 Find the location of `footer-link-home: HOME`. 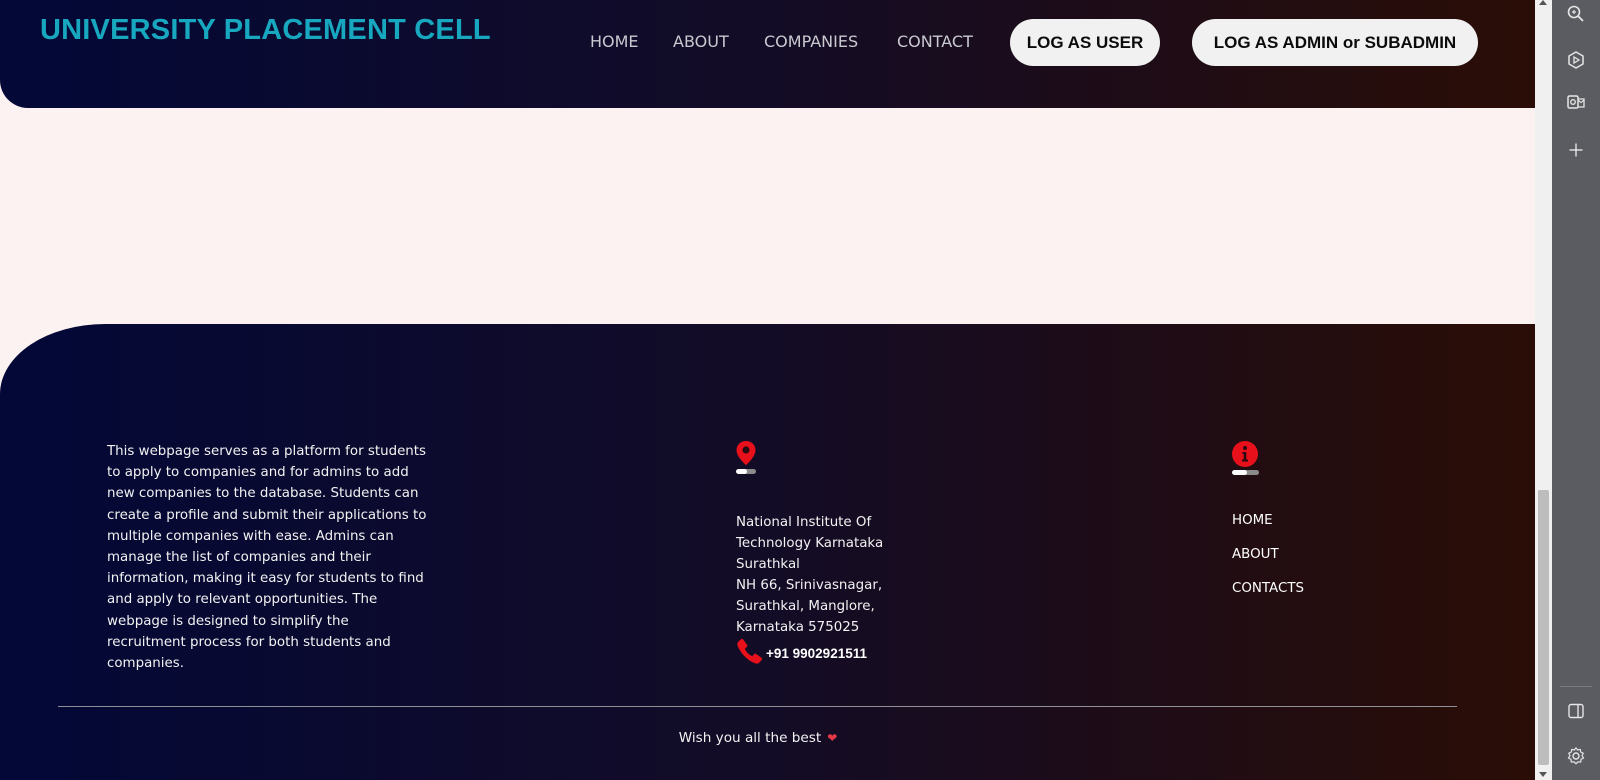

footer-link-home: HOME is located at coordinates (1252, 520).